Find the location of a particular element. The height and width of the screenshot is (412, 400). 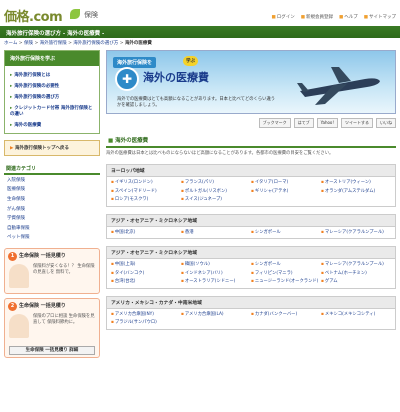

section-label: 保険 is located at coordinates (91, 15).